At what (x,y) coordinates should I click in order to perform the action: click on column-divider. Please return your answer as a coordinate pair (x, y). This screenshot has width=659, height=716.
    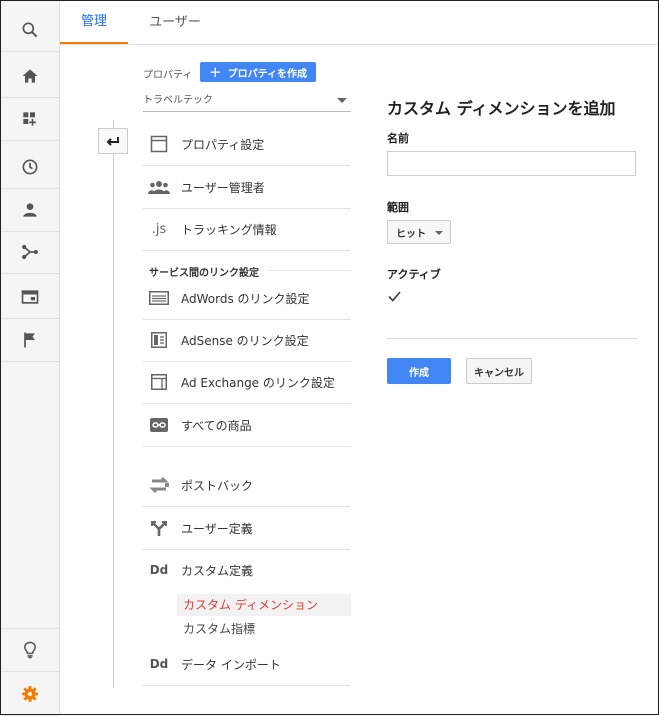
    Looking at the image, I should click on (113, 404).